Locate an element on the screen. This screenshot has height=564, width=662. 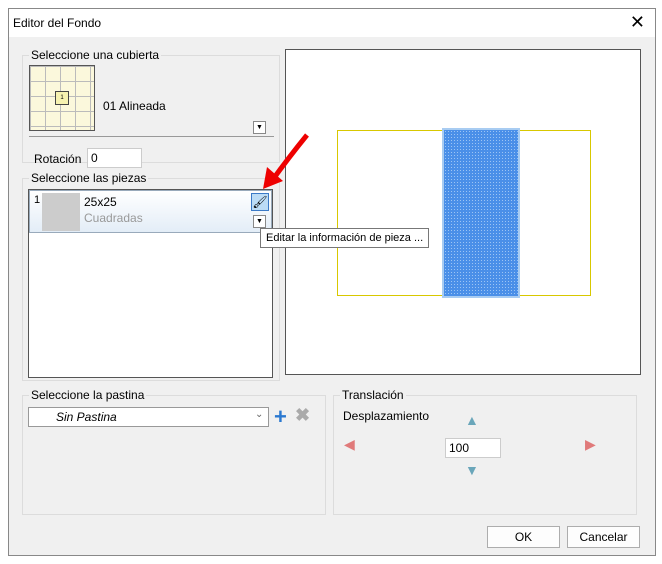
pastina-group: Seleccione la pastina Sin Pastina ⌄ + ✖ is located at coordinates (174, 451).